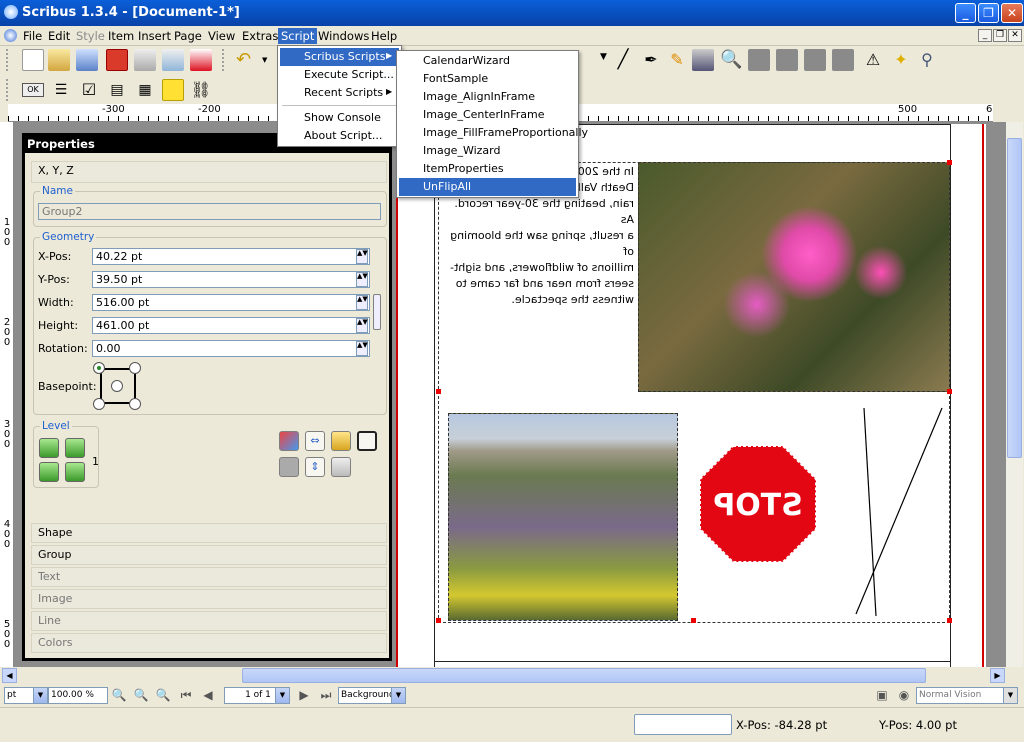  I want to click on text-flow-icon, so click(289, 467).